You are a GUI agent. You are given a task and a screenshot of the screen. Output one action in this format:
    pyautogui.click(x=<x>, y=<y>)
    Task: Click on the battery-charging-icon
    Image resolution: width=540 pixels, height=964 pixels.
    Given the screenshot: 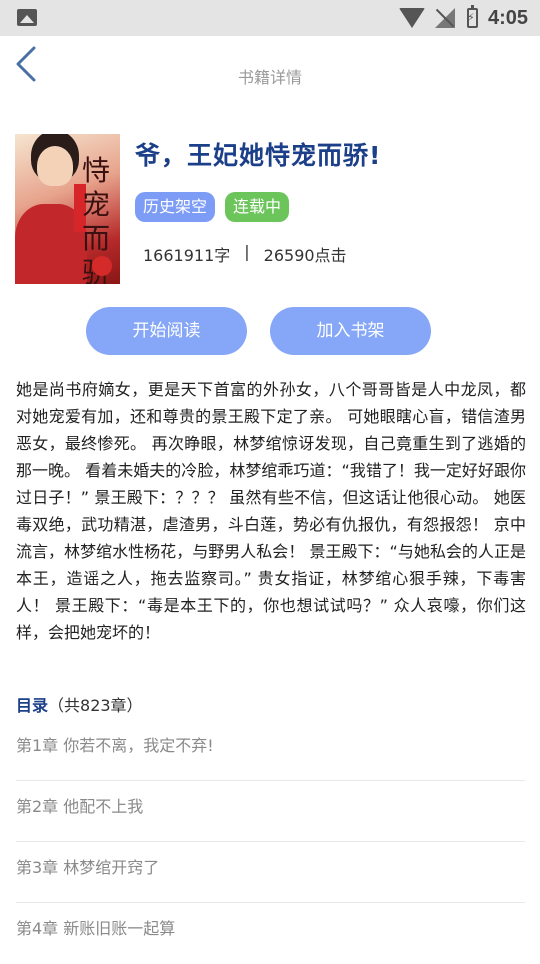 What is the action you would take?
    pyautogui.click(x=472, y=16)
    